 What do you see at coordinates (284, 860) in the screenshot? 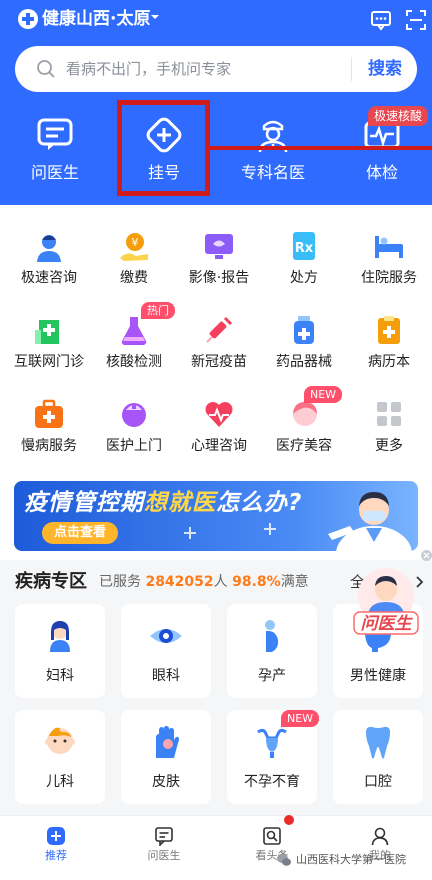
I see `wechat-logo-icon` at bounding box center [284, 860].